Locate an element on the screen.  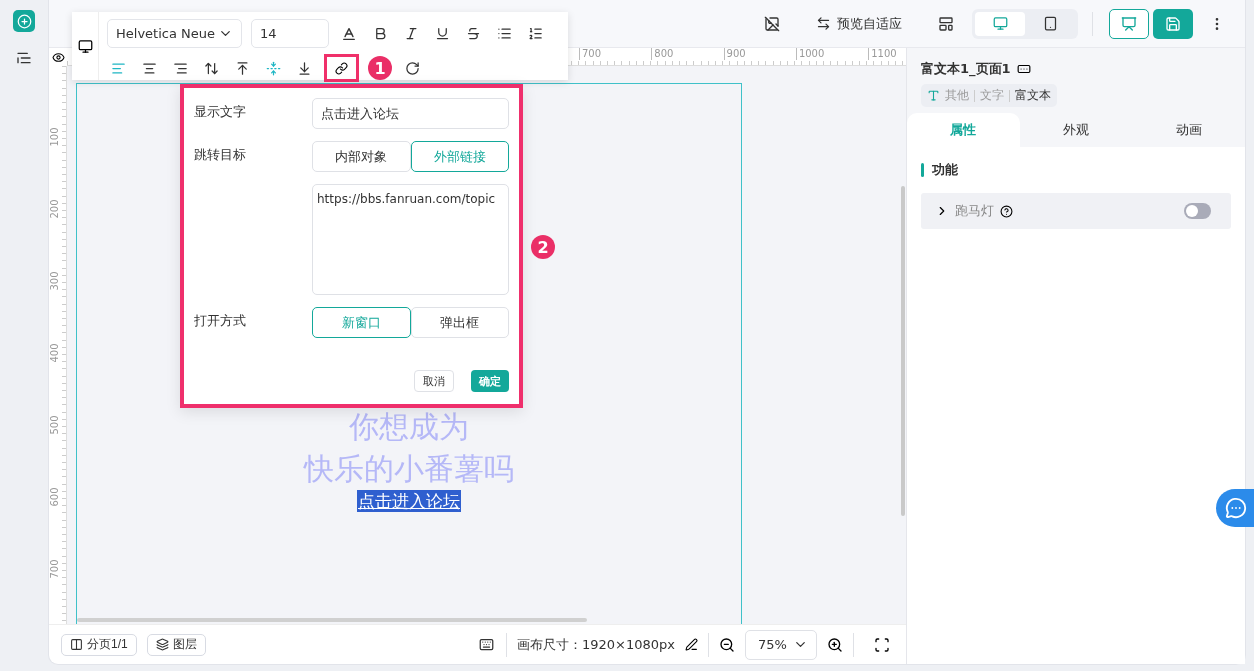
field-label: 打开方式 is located at coordinates (220, 321).